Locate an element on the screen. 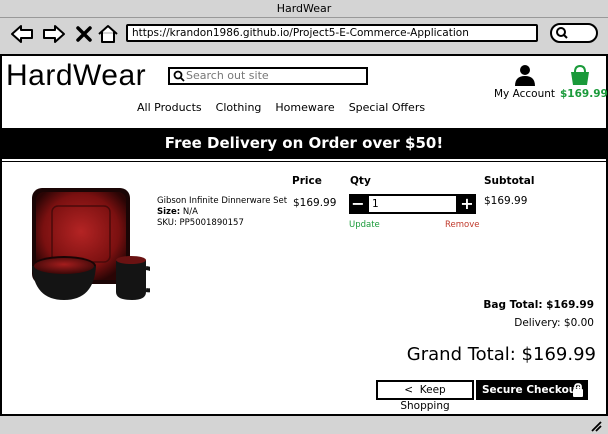 The width and height of the screenshot is (608, 434). forward-icon is located at coordinates (54, 34).